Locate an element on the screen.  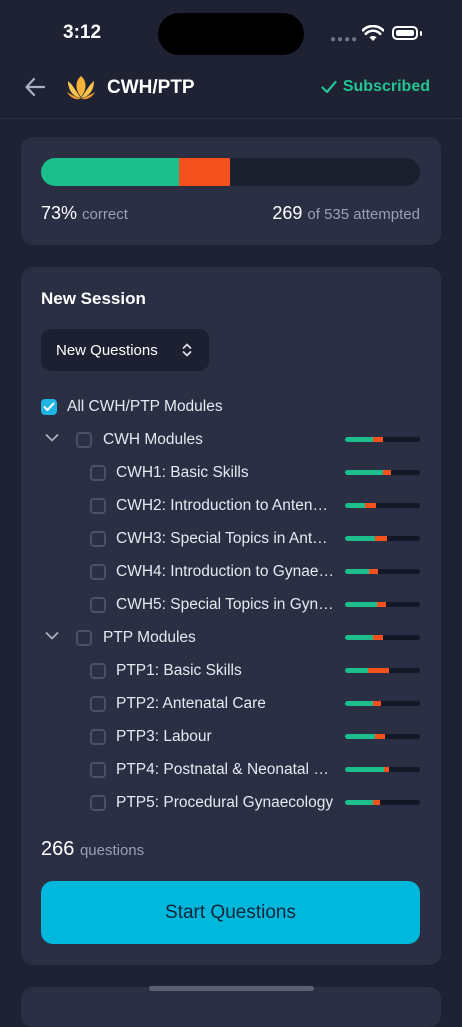
module-group-progress-bar is located at coordinates (382, 439).